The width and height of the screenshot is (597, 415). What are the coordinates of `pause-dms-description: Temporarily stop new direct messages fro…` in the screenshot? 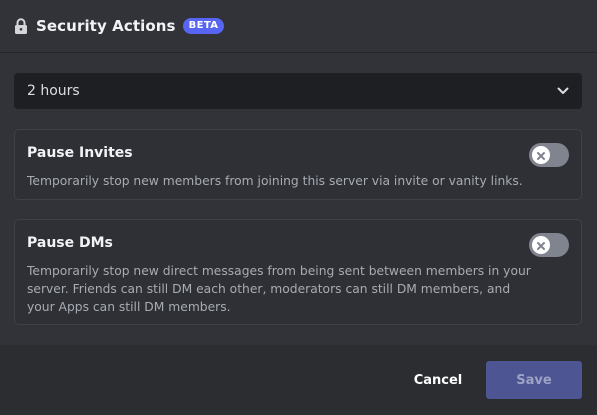 It's located at (279, 289).